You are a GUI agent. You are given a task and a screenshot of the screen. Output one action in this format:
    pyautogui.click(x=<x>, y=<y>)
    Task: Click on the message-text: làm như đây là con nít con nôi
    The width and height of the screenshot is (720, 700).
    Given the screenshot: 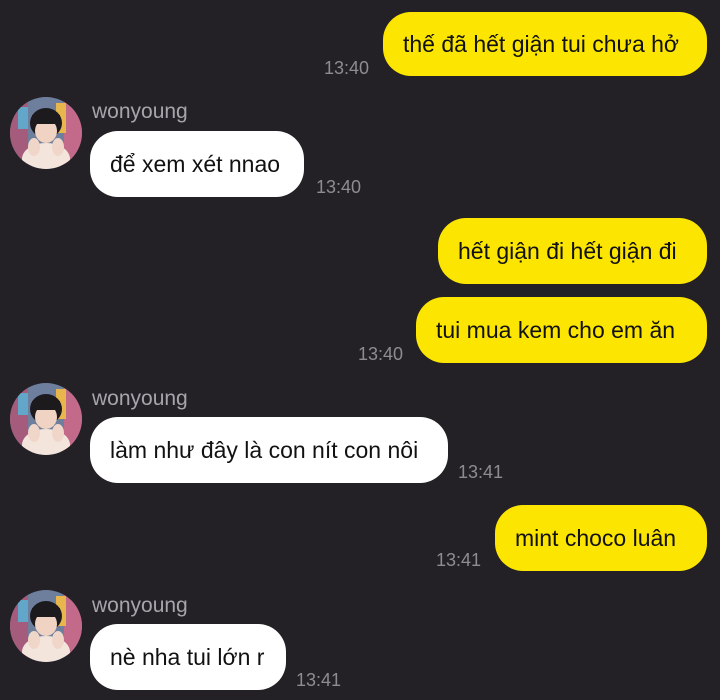 What is the action you would take?
    pyautogui.click(x=264, y=449)
    